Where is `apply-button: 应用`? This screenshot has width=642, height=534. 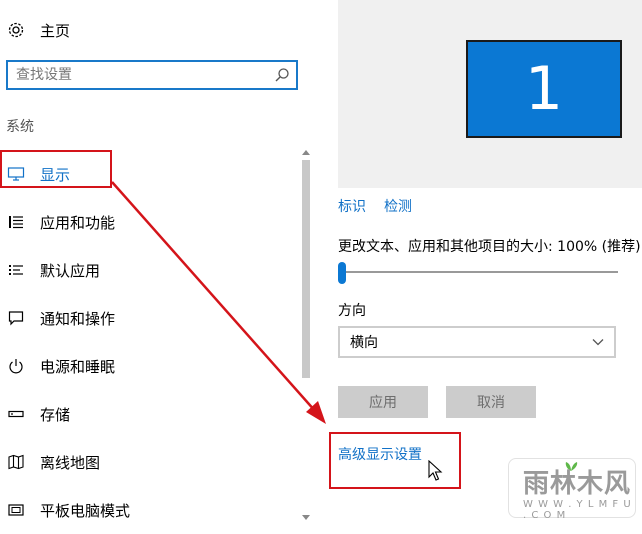 apply-button: 应用 is located at coordinates (383, 402).